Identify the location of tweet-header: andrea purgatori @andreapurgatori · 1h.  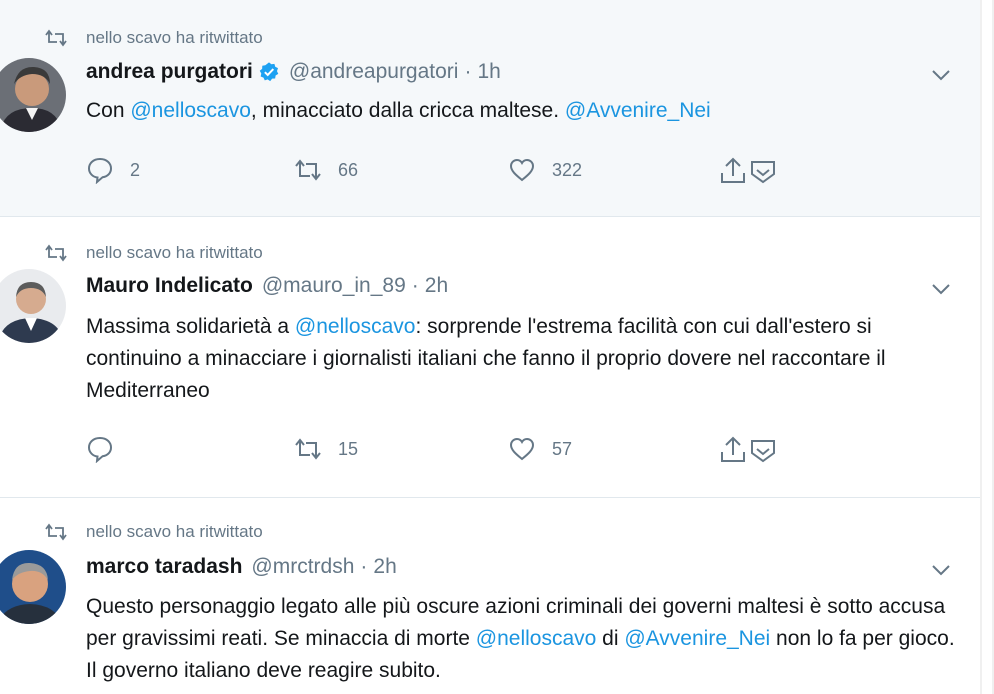
(293, 72).